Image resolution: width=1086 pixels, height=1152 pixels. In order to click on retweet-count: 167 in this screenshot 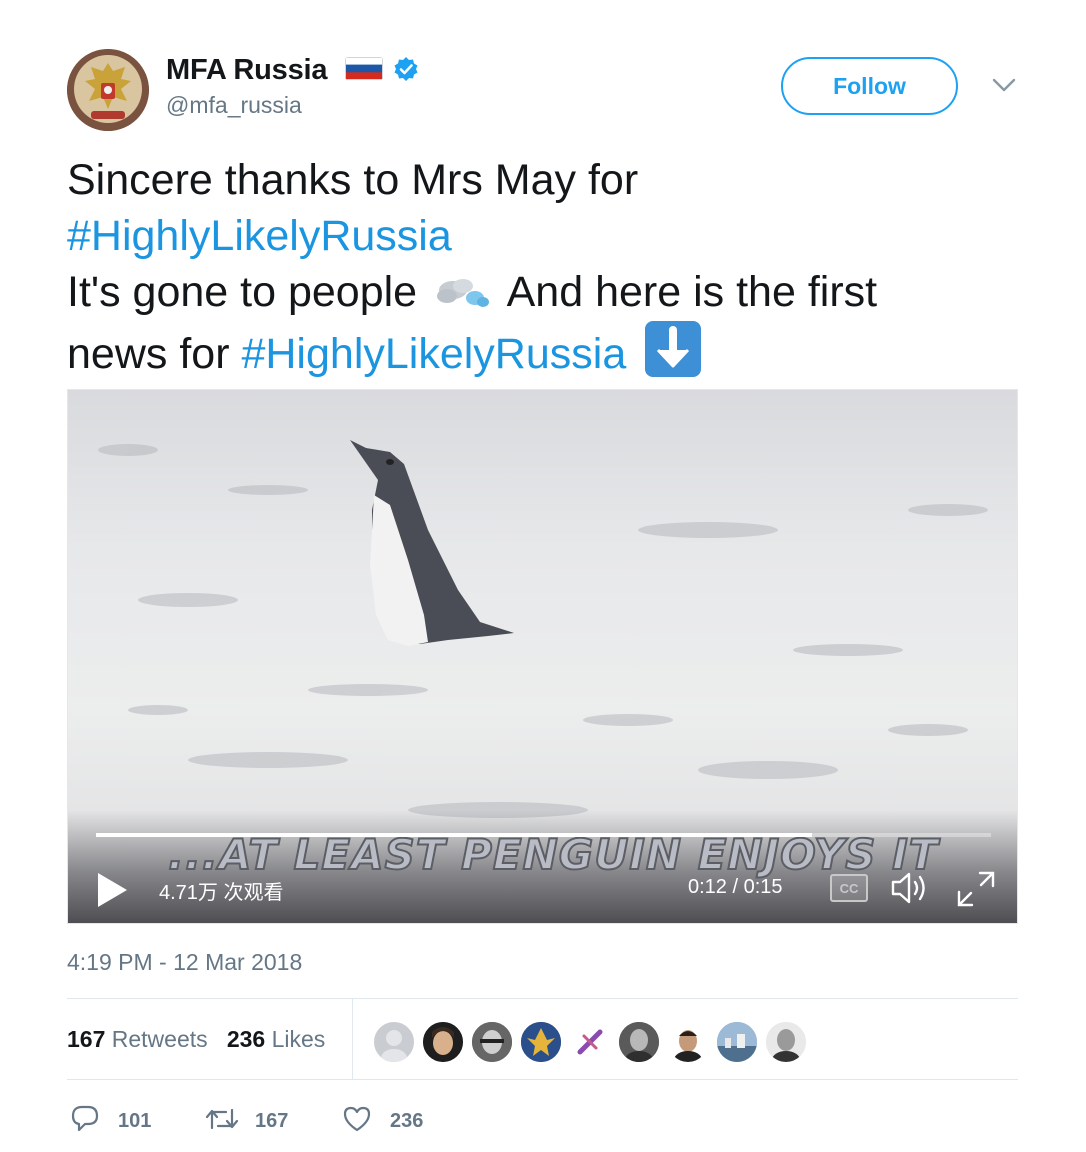, I will do `click(272, 1121)`.